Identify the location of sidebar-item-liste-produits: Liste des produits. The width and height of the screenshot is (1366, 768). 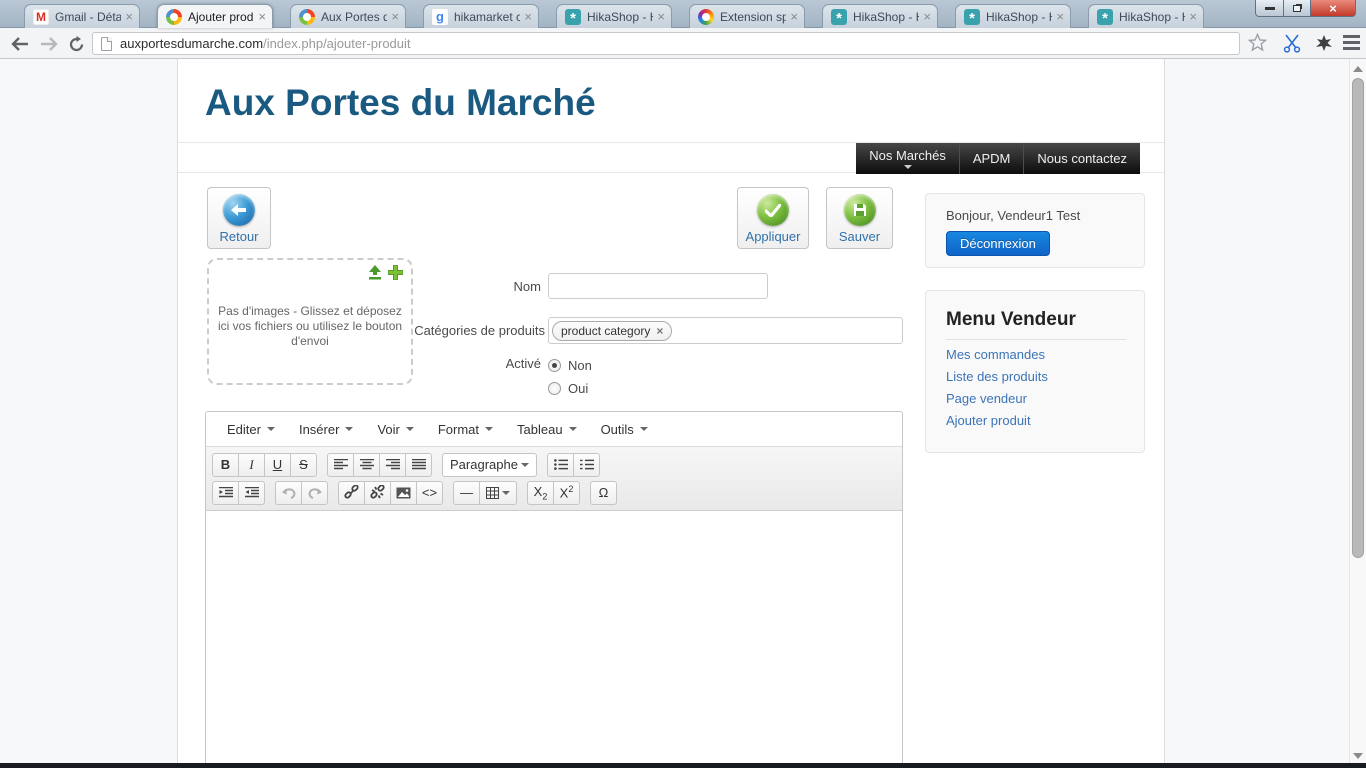
(1045, 376).